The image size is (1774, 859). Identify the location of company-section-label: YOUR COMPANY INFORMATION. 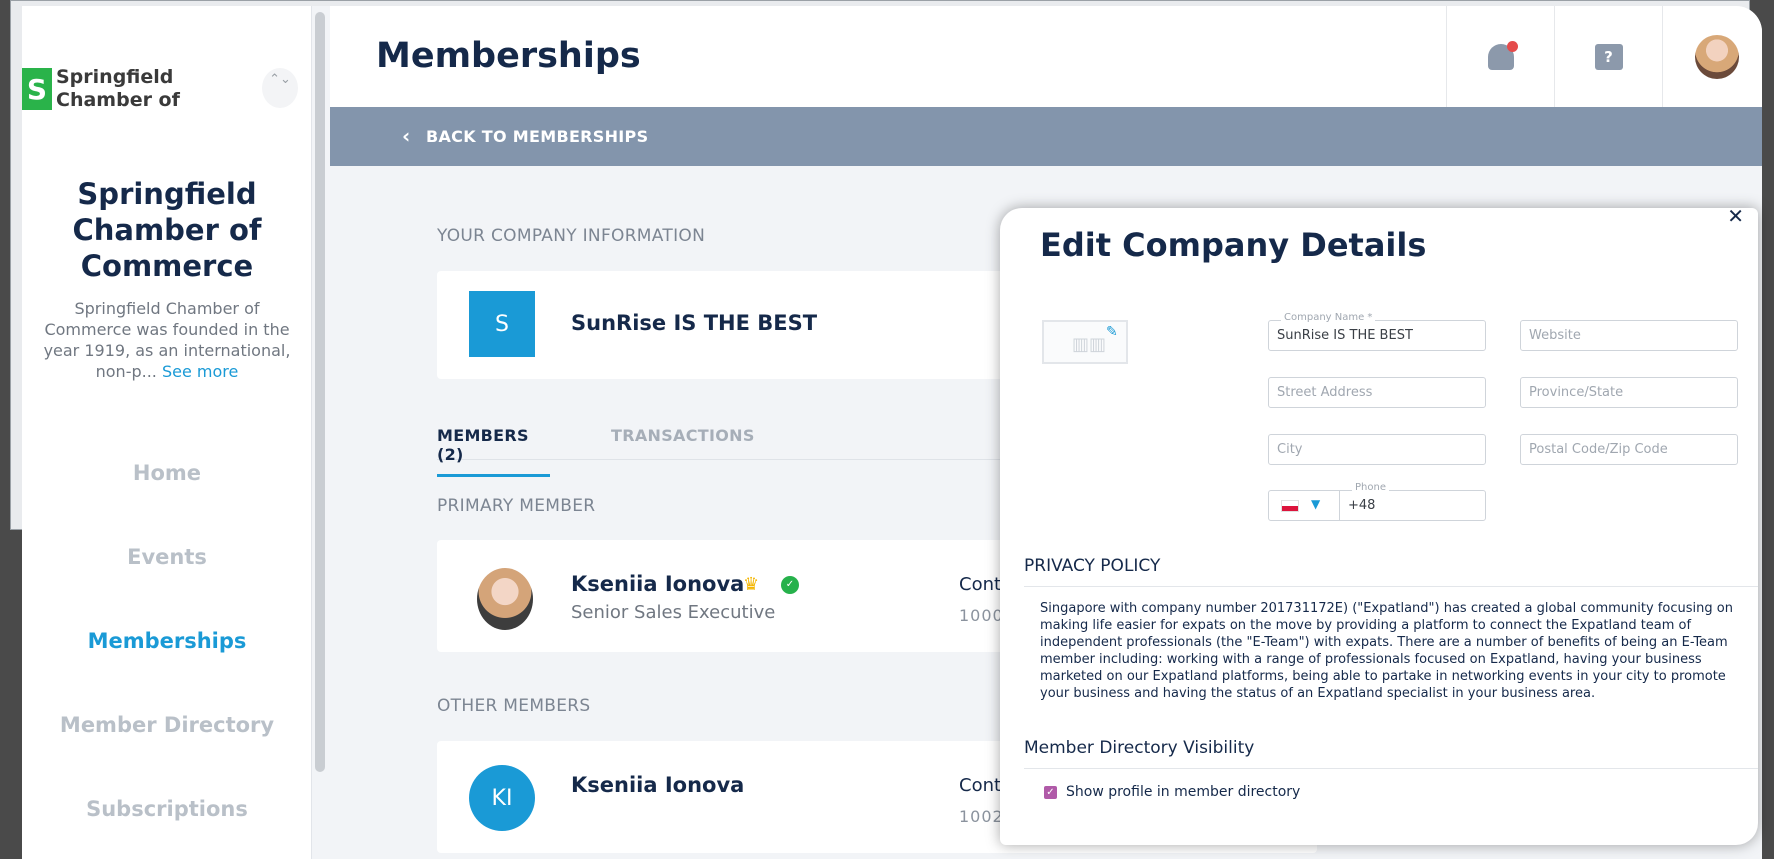
(571, 236).